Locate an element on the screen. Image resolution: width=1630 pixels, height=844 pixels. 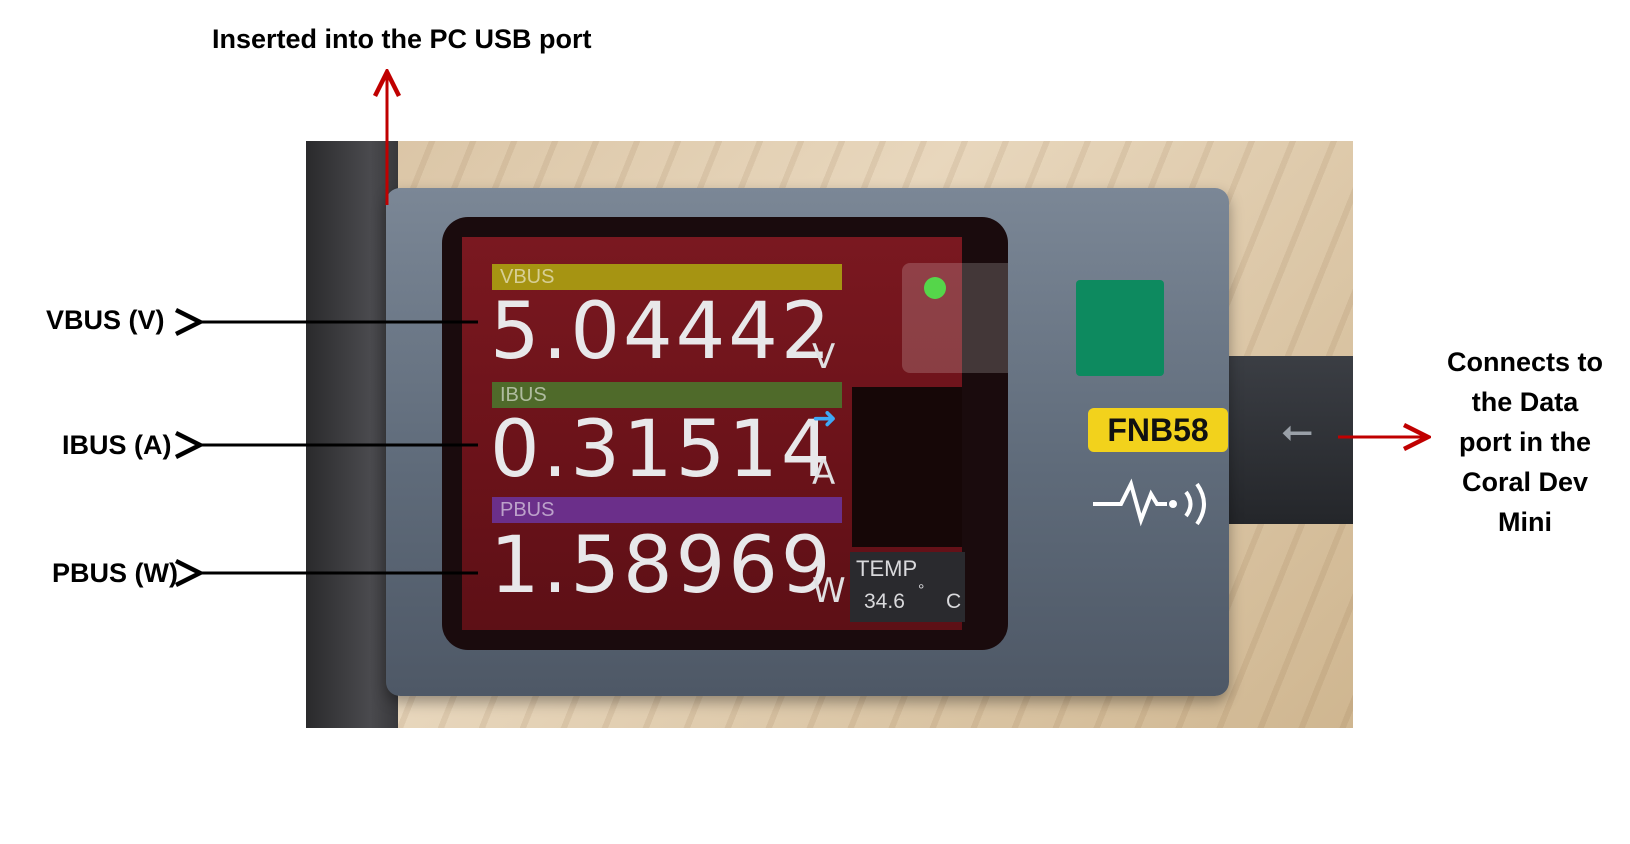
pbus-value: 1.58969 is located at coordinates (662, 566).